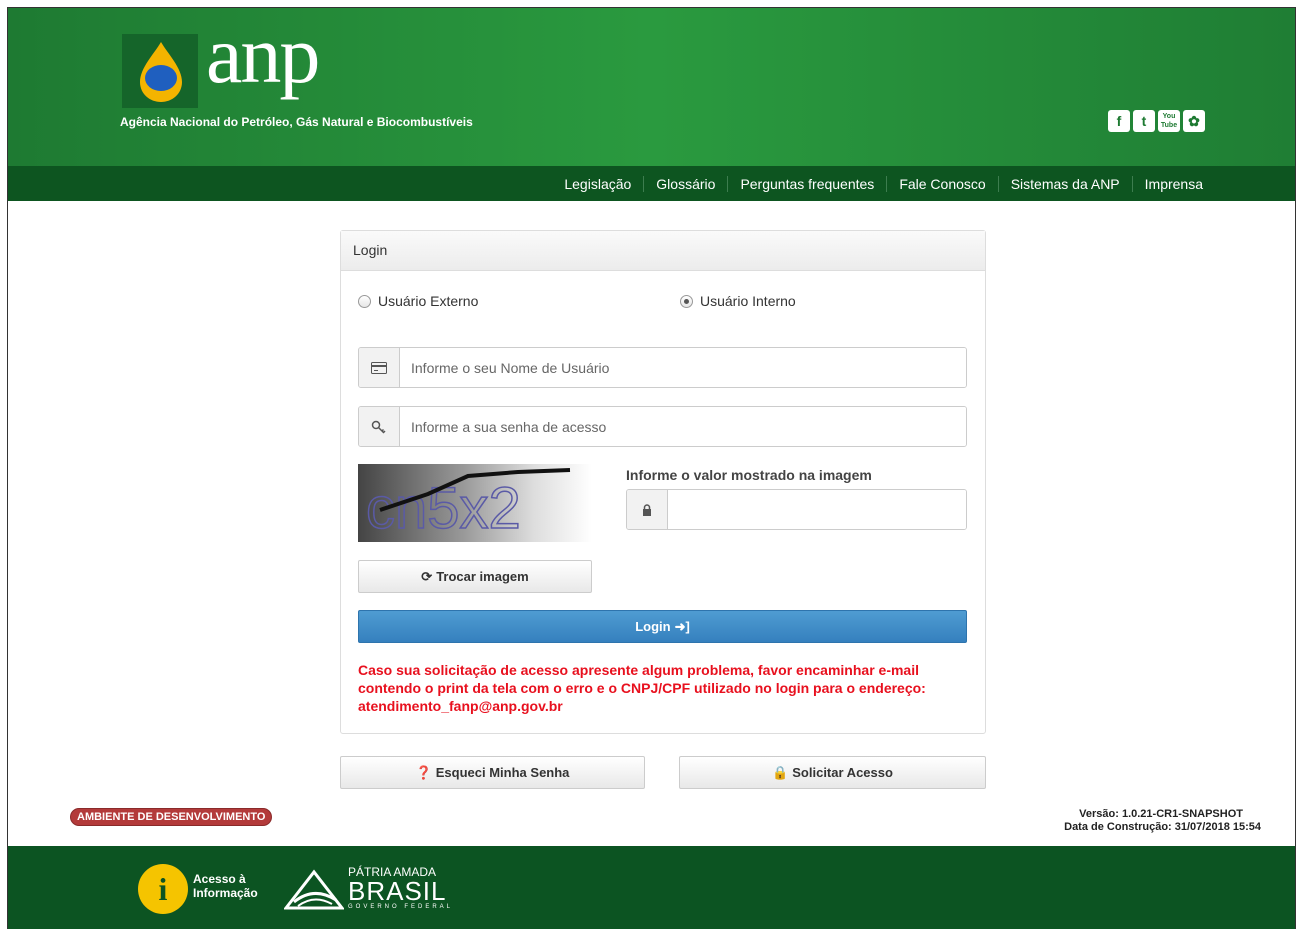 The height and width of the screenshot is (929, 1301). I want to click on radio-internal: Usuário Interno, so click(738, 301).